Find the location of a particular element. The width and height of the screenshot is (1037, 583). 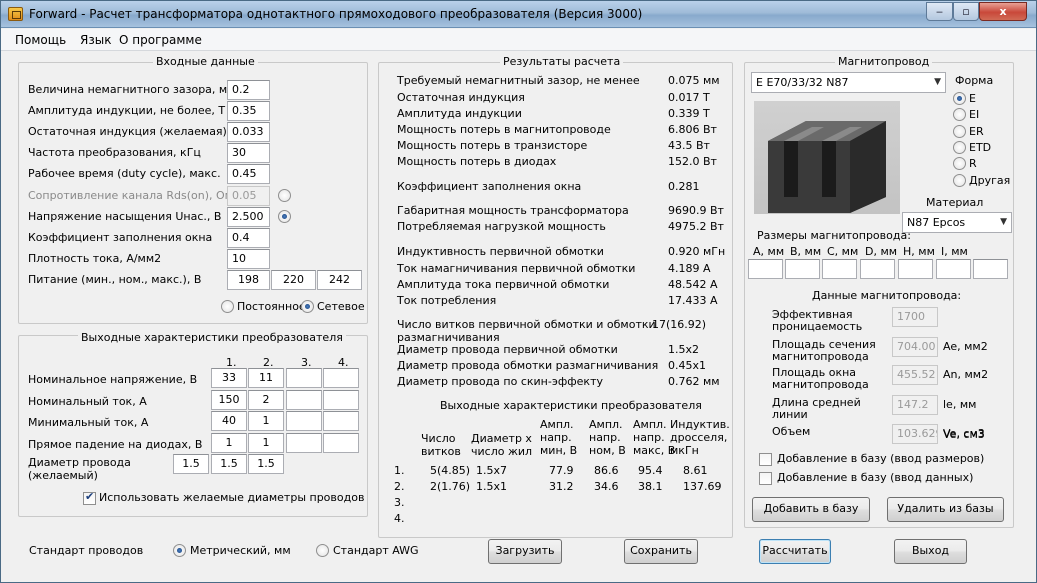

supply-dc-radio is located at coordinates (227, 306).